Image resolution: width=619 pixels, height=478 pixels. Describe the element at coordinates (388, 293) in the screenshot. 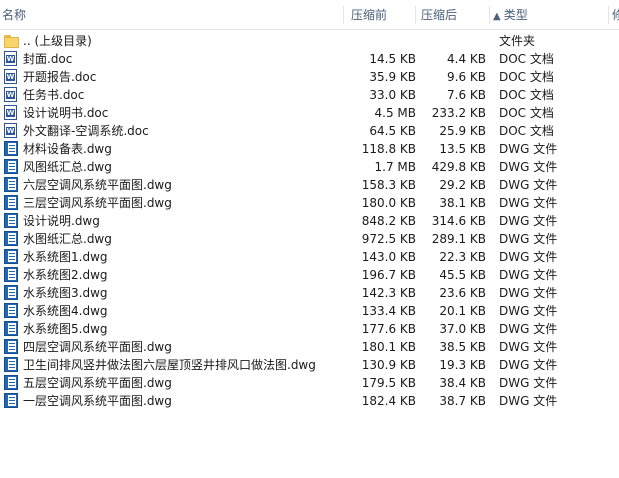

I see `file-size-before: 142.3 KB` at that location.